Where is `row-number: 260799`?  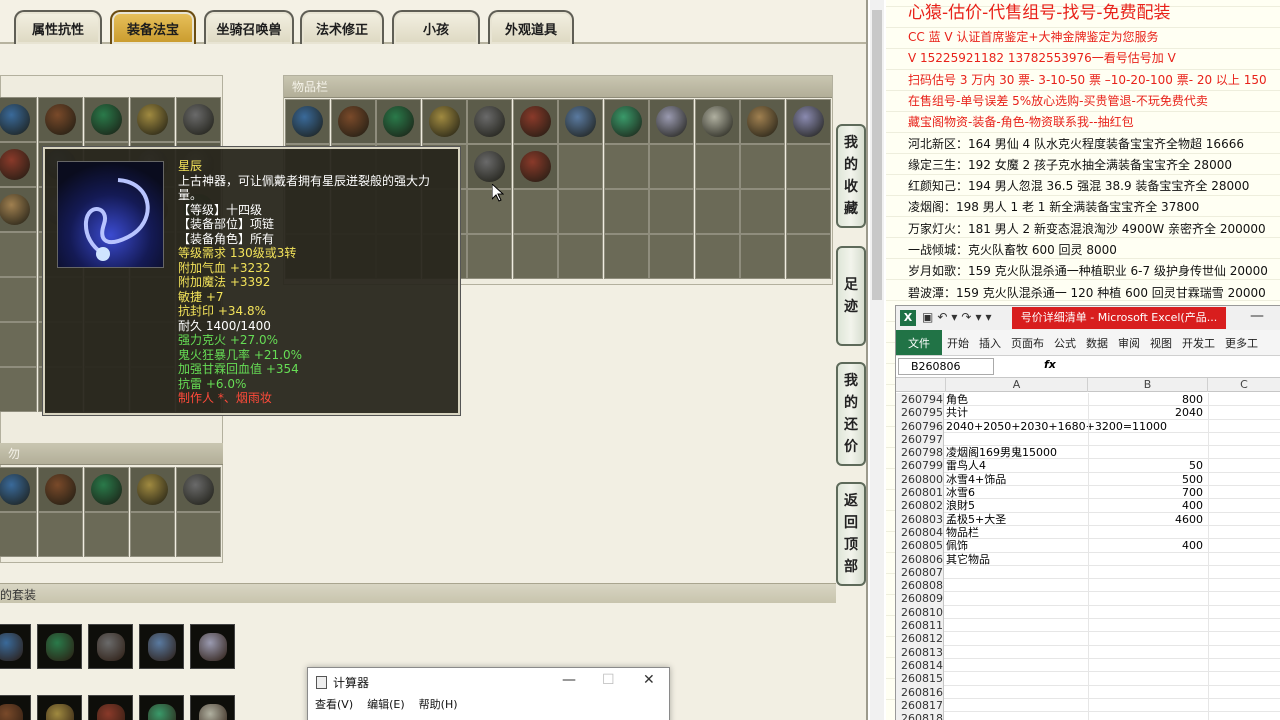
row-number: 260799 is located at coordinates (920, 466).